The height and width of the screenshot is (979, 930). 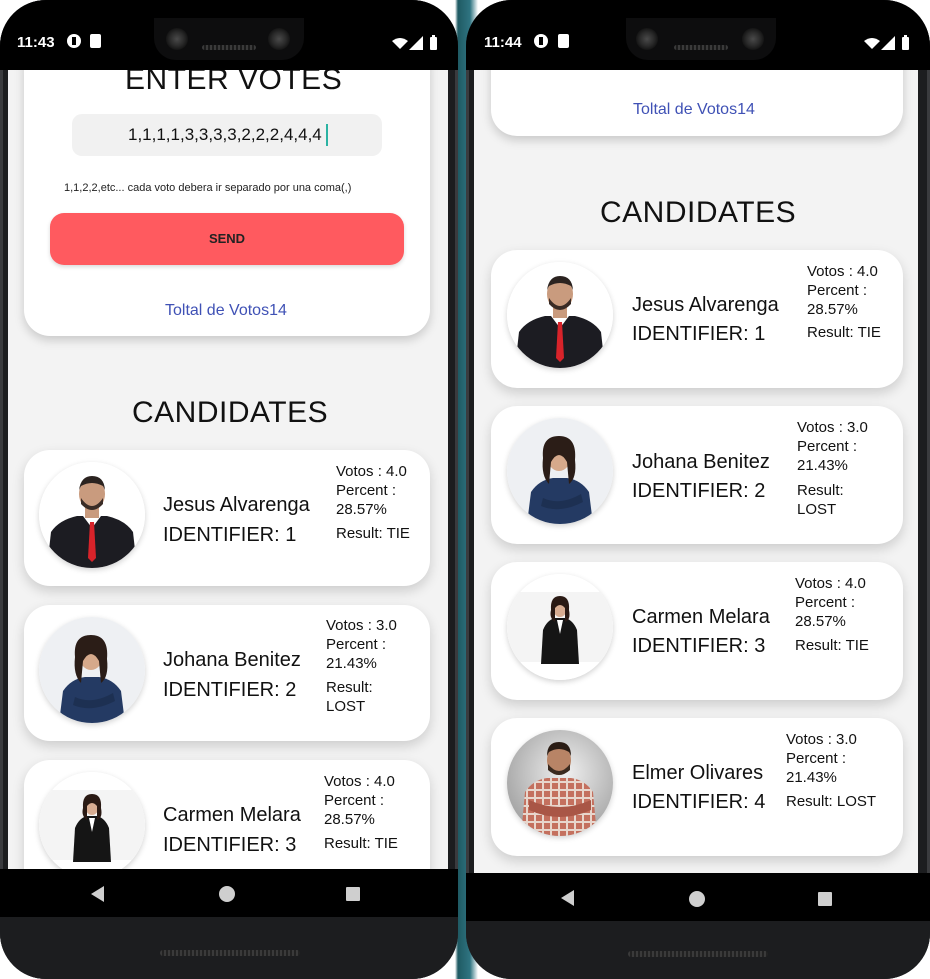 What do you see at coordinates (227, 239) in the screenshot?
I see `send-button: SEND` at bounding box center [227, 239].